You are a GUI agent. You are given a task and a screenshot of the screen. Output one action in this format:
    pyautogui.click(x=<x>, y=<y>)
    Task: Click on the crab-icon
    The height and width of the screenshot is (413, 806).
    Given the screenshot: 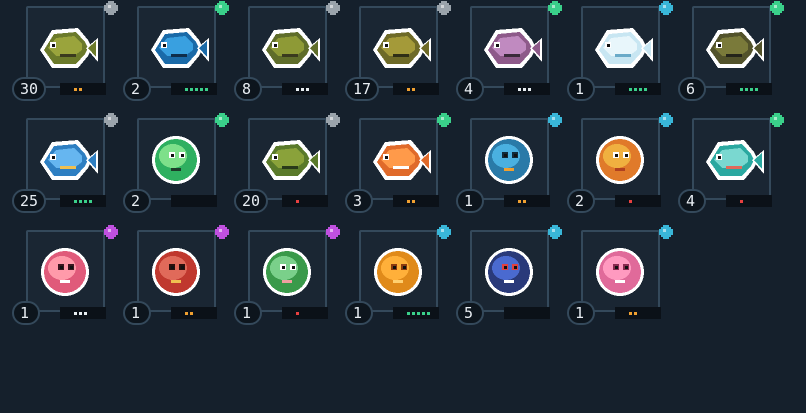 What is the action you would take?
    pyautogui.click(x=176, y=271)
    